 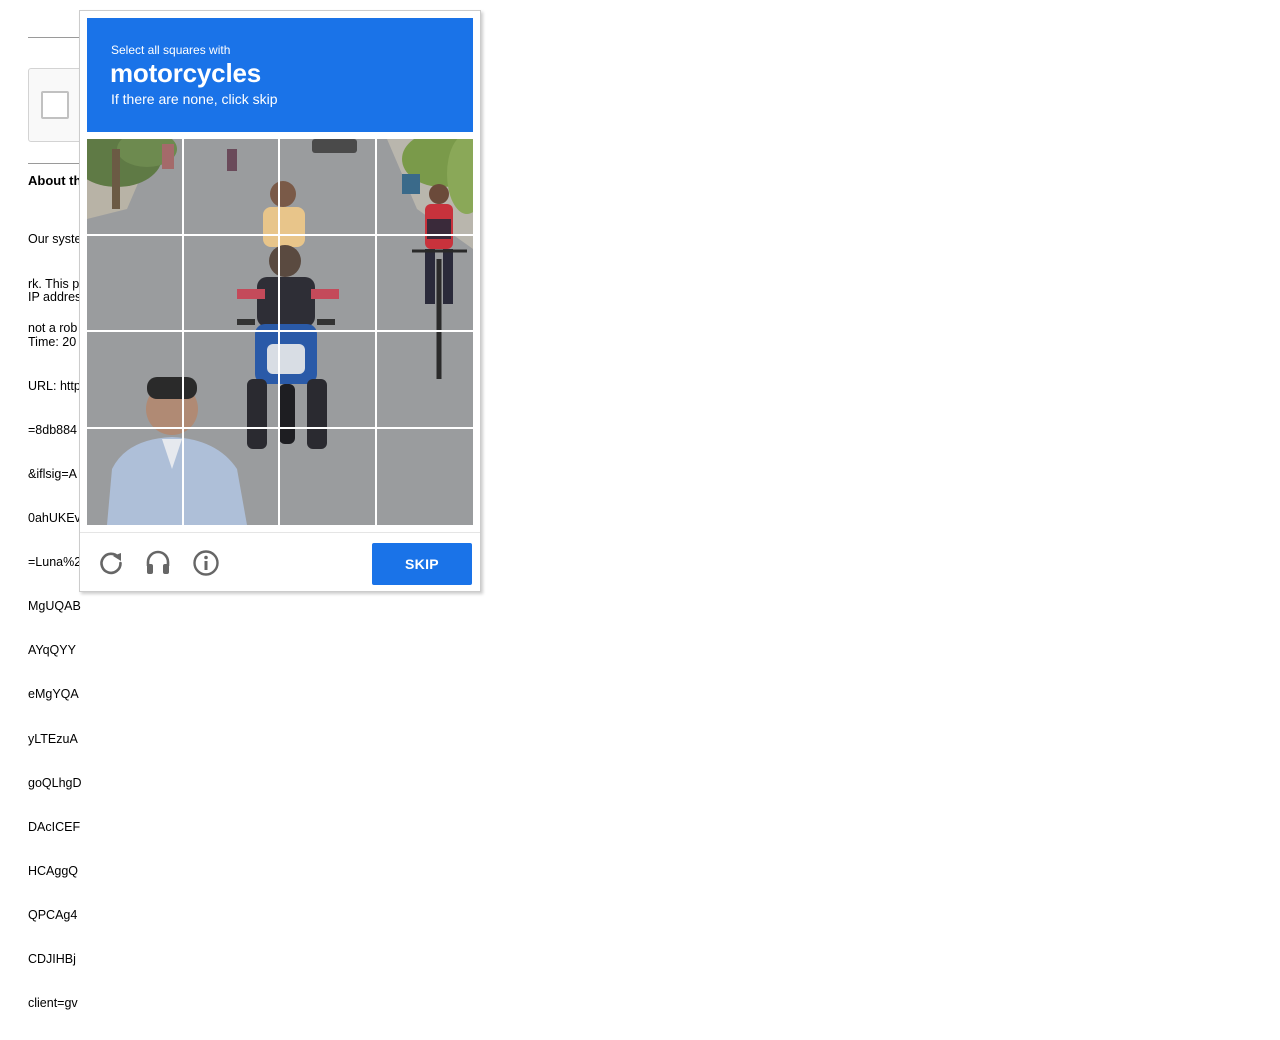 What do you see at coordinates (55, 297) in the screenshot?
I see `text-line: IP addres` at bounding box center [55, 297].